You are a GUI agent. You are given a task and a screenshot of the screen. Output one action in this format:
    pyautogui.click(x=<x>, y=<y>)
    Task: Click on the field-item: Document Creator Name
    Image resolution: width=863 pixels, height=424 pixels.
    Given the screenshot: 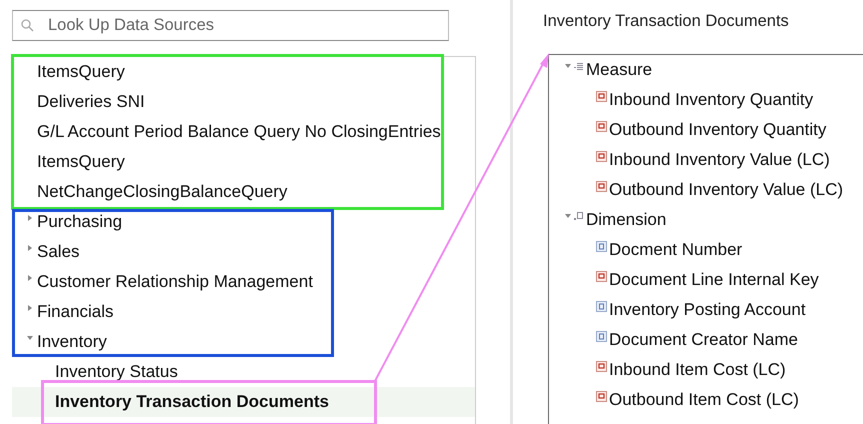 What is the action you would take?
    pyautogui.click(x=703, y=340)
    